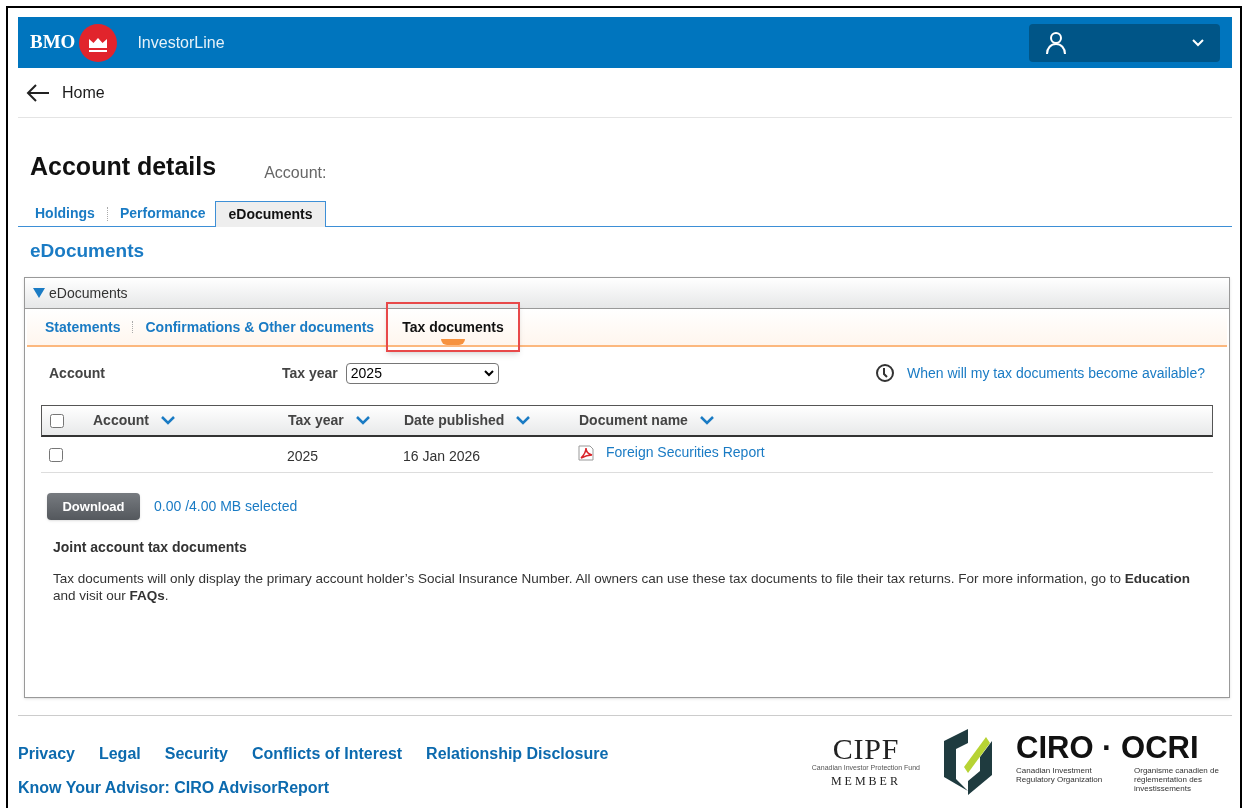 This screenshot has width=1245, height=808. I want to click on triangle-down-icon, so click(39, 293).